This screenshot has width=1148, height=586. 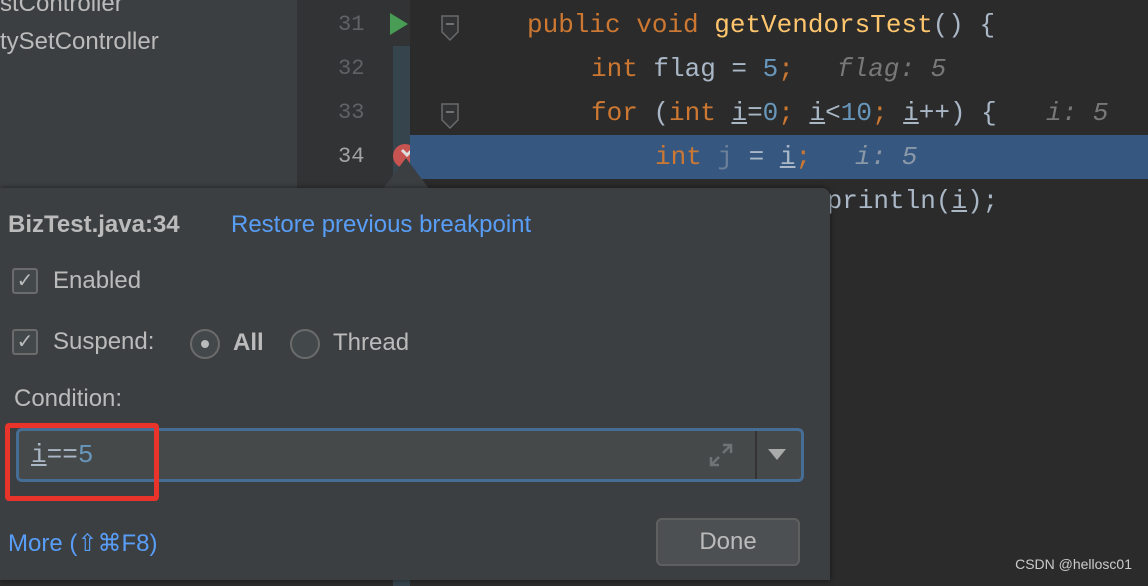 What do you see at coordinates (94, 224) in the screenshot?
I see `popup-title: BizTest.java:34` at bounding box center [94, 224].